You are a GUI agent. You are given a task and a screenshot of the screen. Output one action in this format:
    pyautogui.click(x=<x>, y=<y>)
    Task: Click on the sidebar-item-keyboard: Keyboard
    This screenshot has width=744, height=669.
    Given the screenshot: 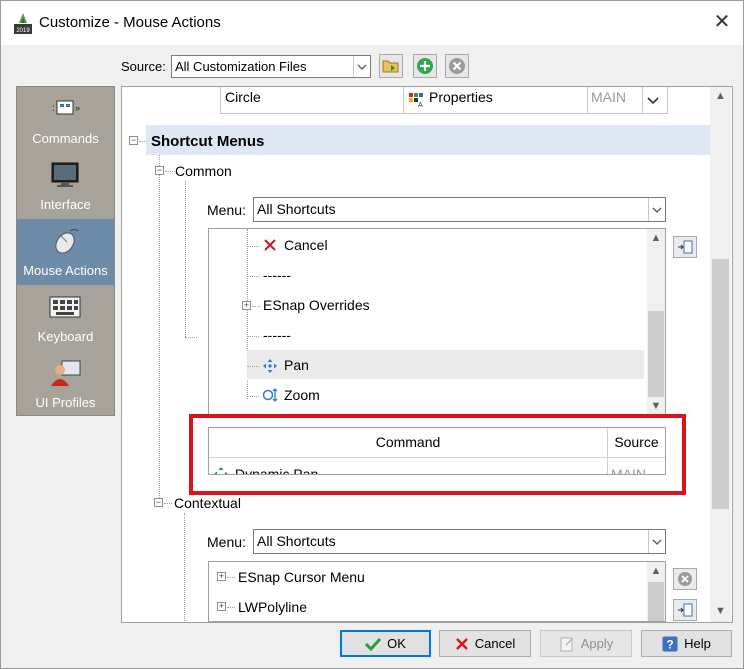 What is the action you would take?
    pyautogui.click(x=65, y=318)
    